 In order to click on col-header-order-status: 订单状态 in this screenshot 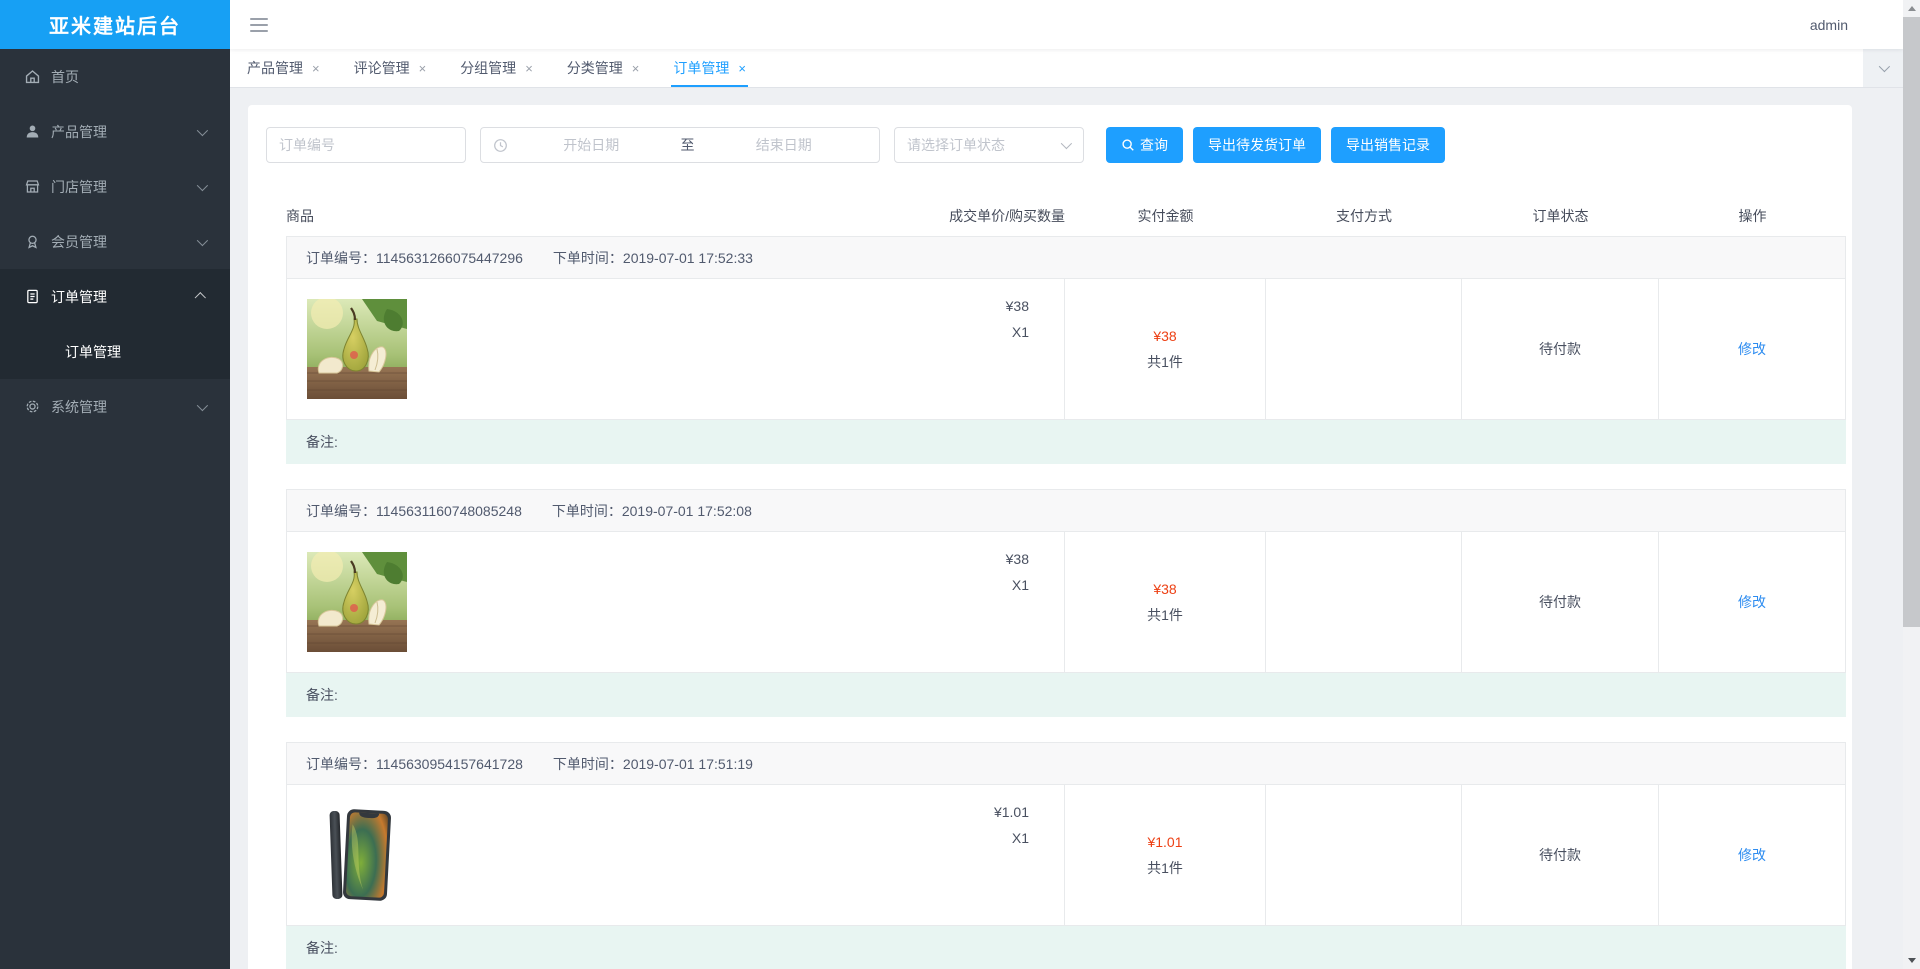, I will do `click(1560, 216)`.